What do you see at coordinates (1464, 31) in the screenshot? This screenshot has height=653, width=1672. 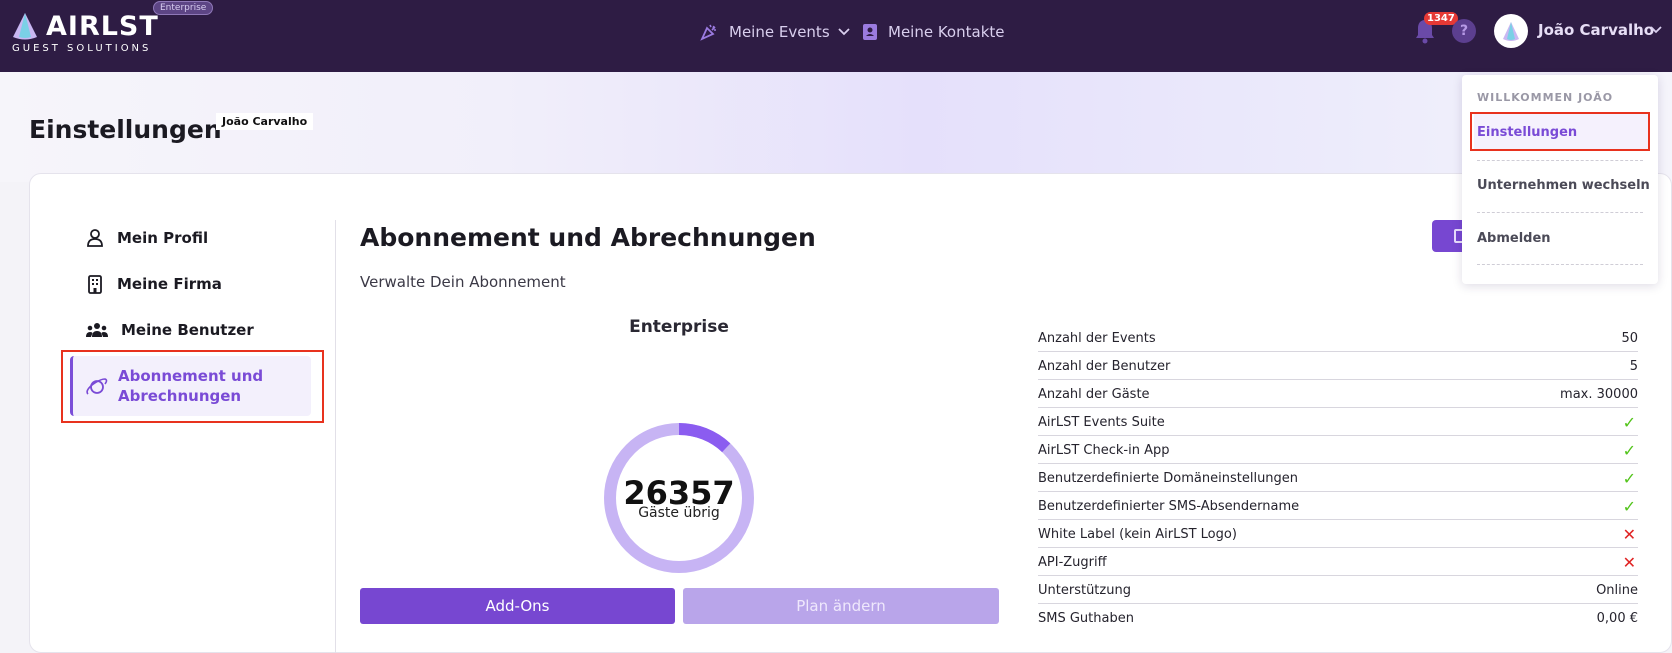 I see `help-button: ?` at bounding box center [1464, 31].